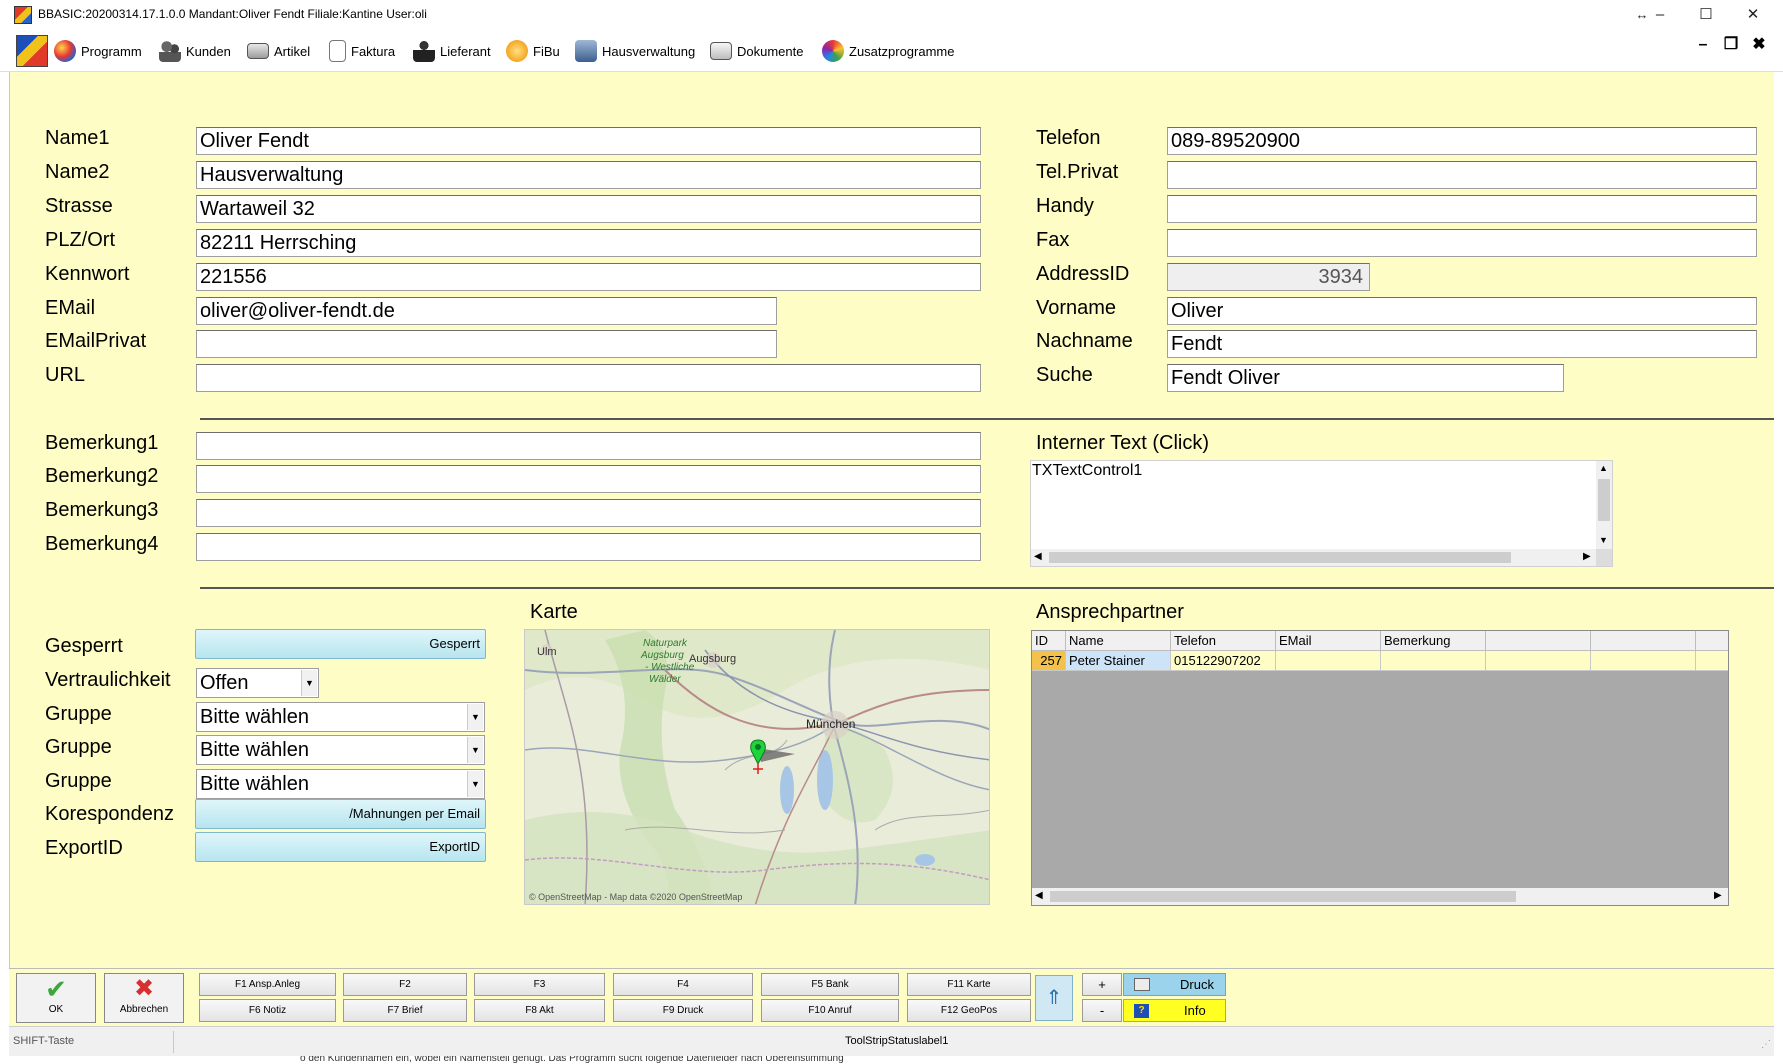 This screenshot has height=1064, width=1783. What do you see at coordinates (1759, 45) in the screenshot?
I see `mdi-close-button: ✖` at bounding box center [1759, 45].